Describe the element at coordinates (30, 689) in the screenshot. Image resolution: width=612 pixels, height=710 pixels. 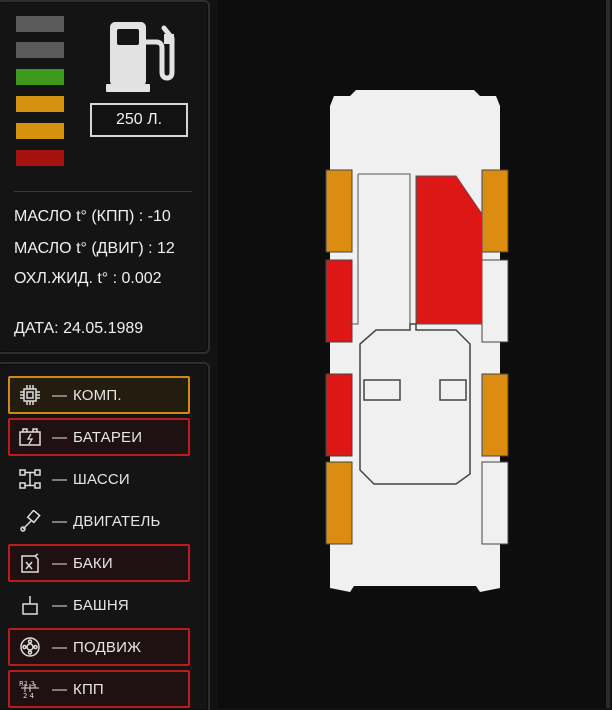
I see `gearbox-icon: R1 3 2 4` at that location.